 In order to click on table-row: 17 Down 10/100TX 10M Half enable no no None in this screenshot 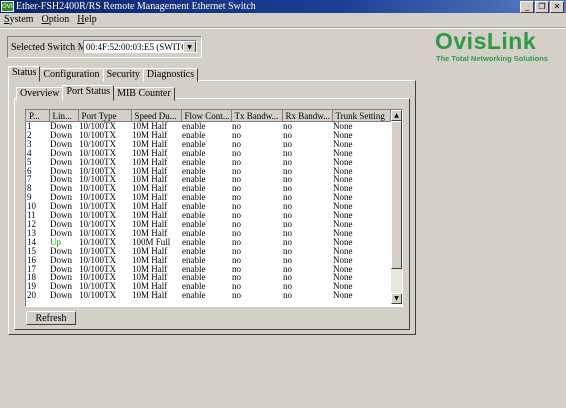, I will do `click(208, 269)`.